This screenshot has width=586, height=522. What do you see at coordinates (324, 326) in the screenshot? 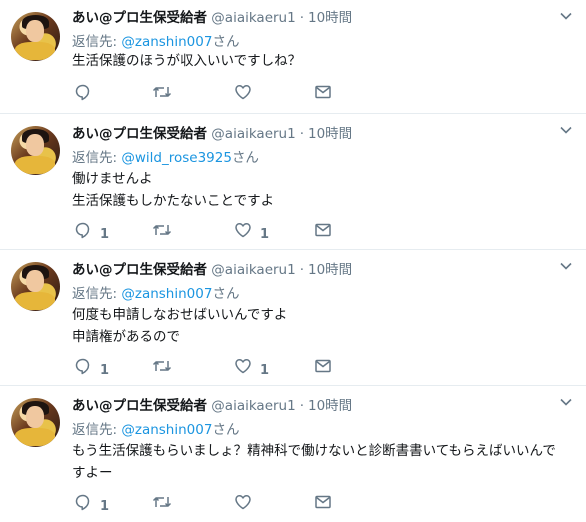
I see `tweet-text: 何度も申請しなおせばいいんですよ 申請権があるので` at bounding box center [324, 326].